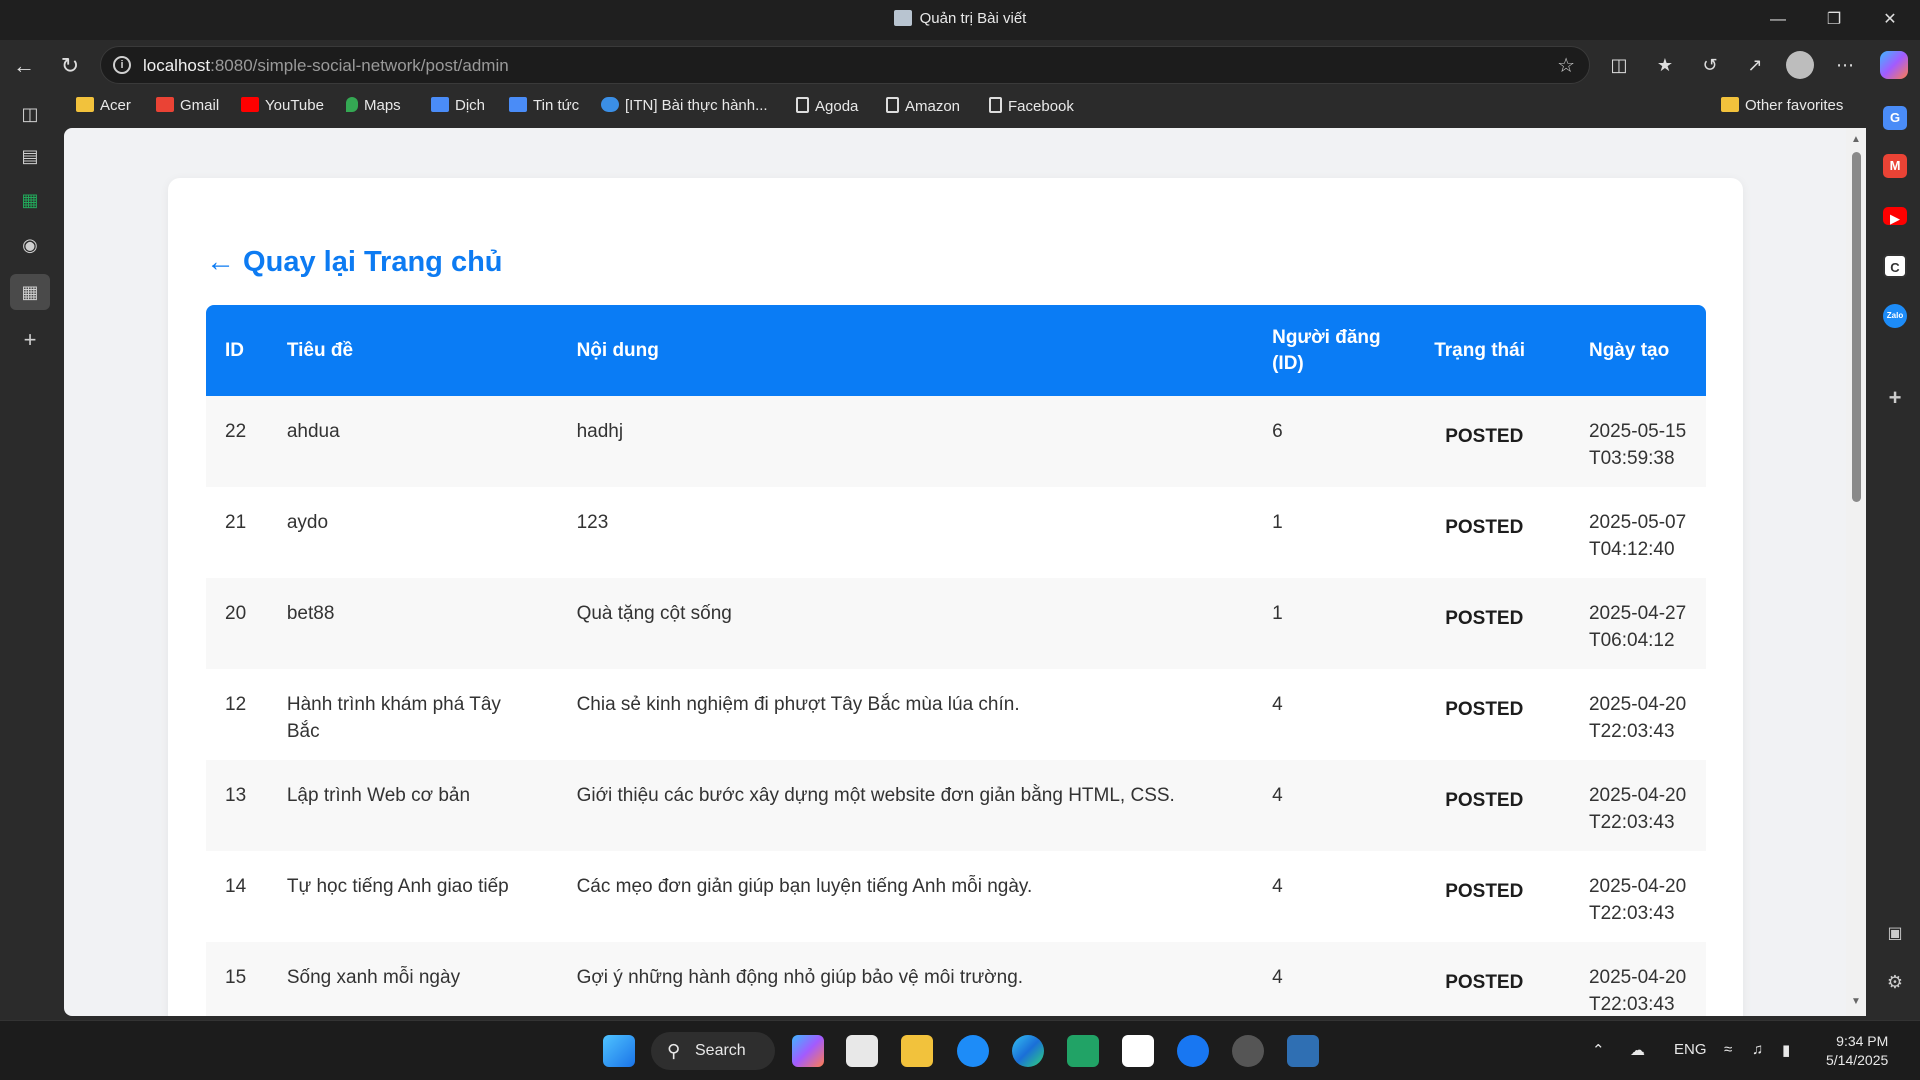 This screenshot has width=1920, height=1080. Describe the element at coordinates (905, 623) in the screenshot. I see `cell-content: Quà tặng cột sống` at that location.